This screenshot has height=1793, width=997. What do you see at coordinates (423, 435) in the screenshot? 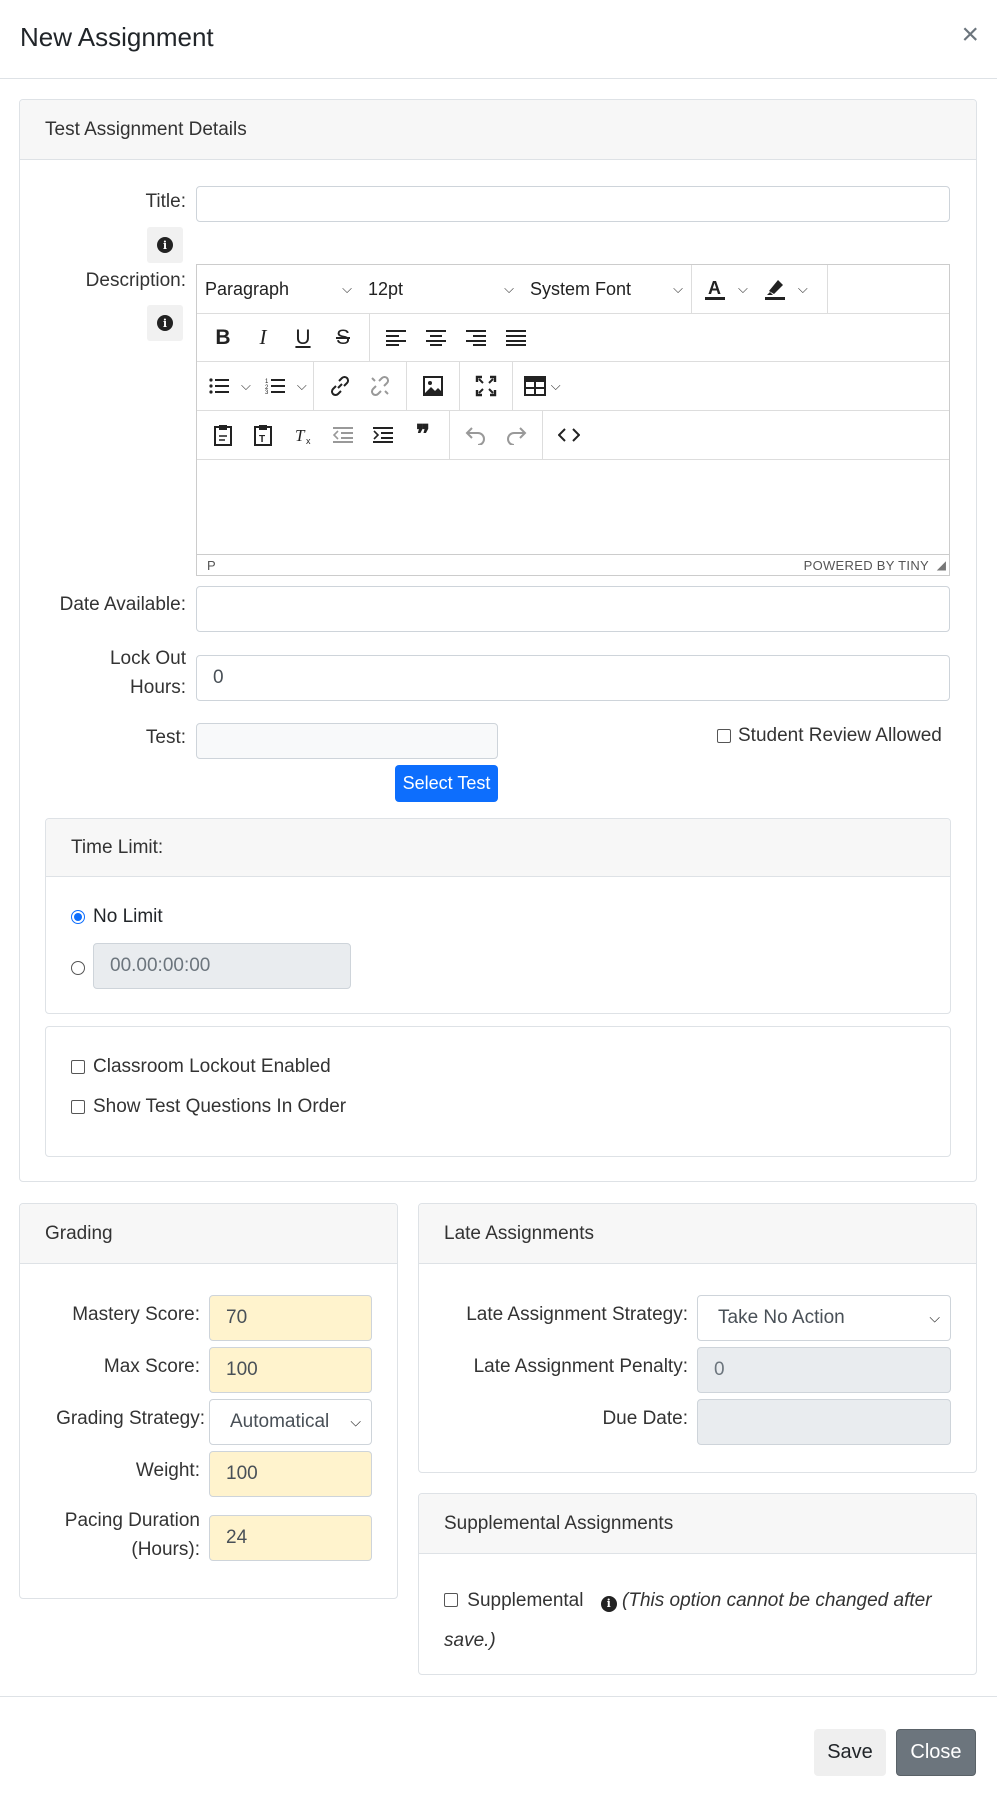
I see `blockquote-icon: ❞` at bounding box center [423, 435].